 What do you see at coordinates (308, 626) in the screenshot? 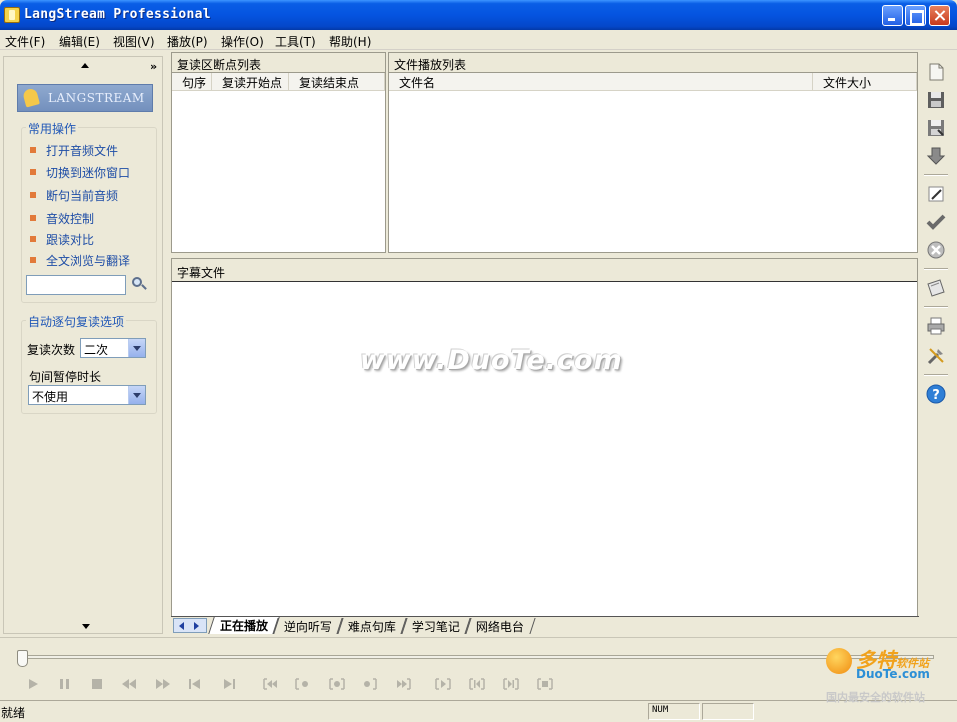
I see `tab-reverse-dictation: 逆向听写` at bounding box center [308, 626].